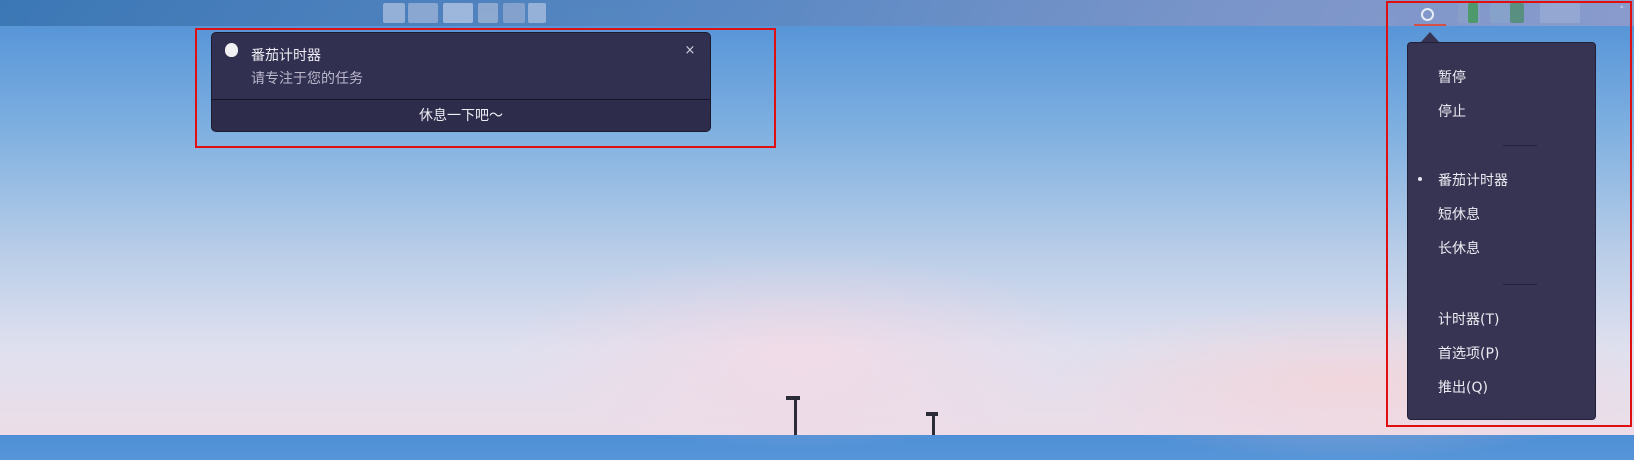  What do you see at coordinates (461, 115) in the screenshot?
I see `break-action-button: 休息一下吧～` at bounding box center [461, 115].